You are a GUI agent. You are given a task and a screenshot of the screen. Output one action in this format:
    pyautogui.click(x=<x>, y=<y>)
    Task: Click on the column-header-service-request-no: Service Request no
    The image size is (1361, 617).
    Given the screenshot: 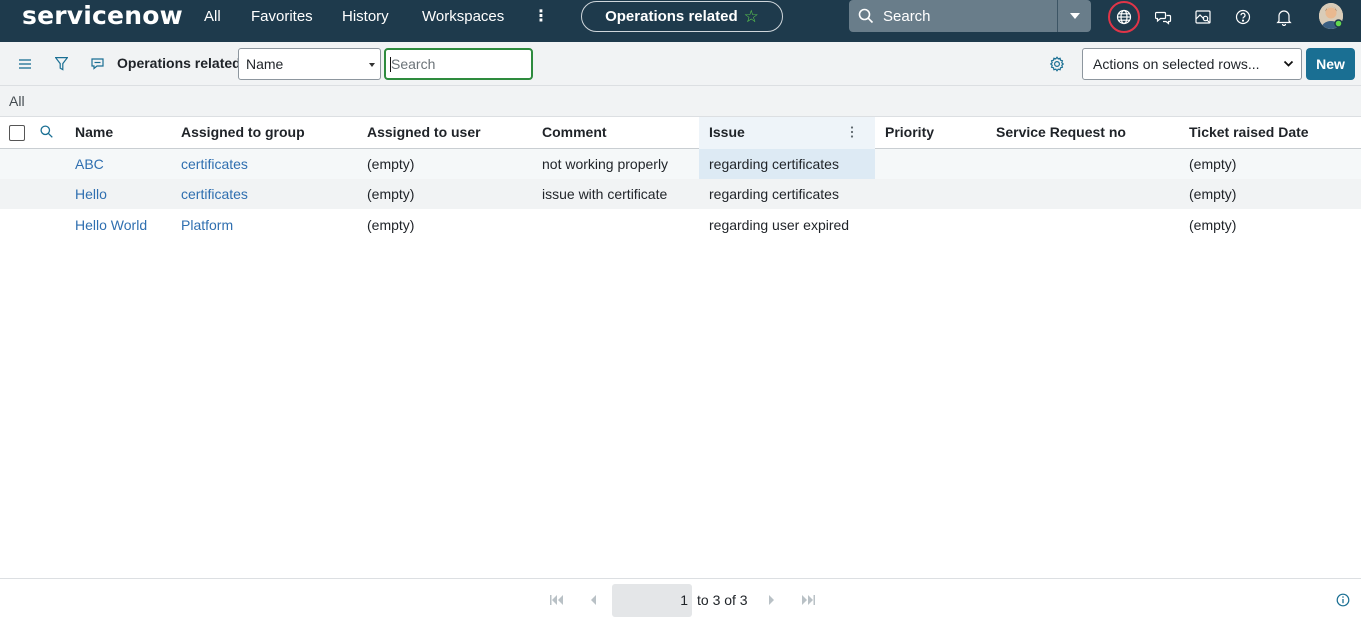 What is the action you would take?
    pyautogui.click(x=1061, y=132)
    